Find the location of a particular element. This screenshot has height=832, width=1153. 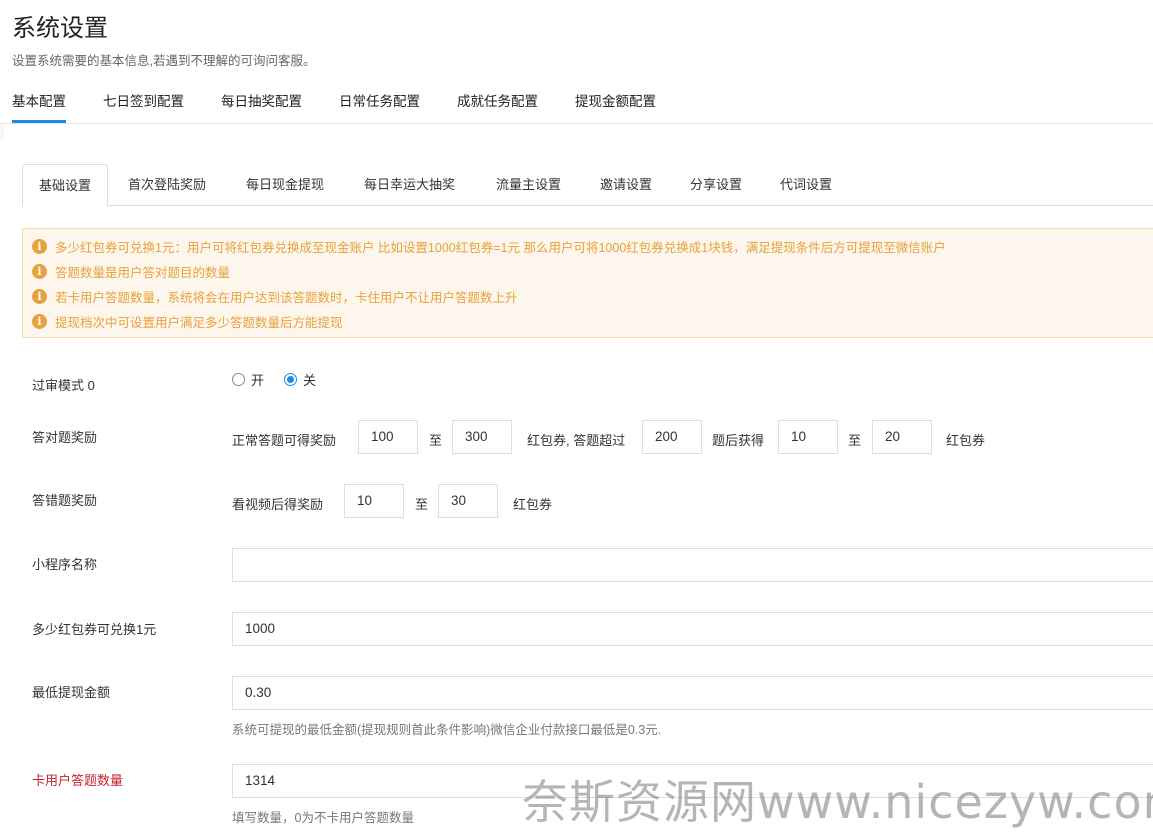

subtab-first-login-reward: 首次登陆奖励 is located at coordinates (167, 185).